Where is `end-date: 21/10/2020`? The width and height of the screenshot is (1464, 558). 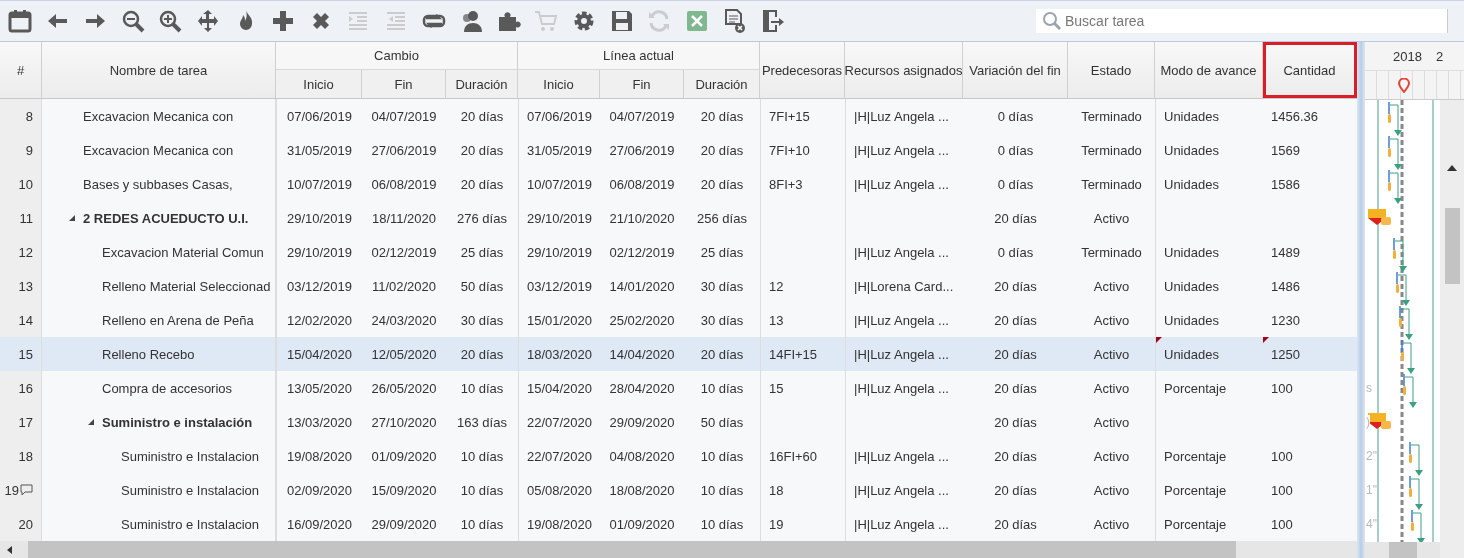 end-date: 21/10/2020 is located at coordinates (642, 218).